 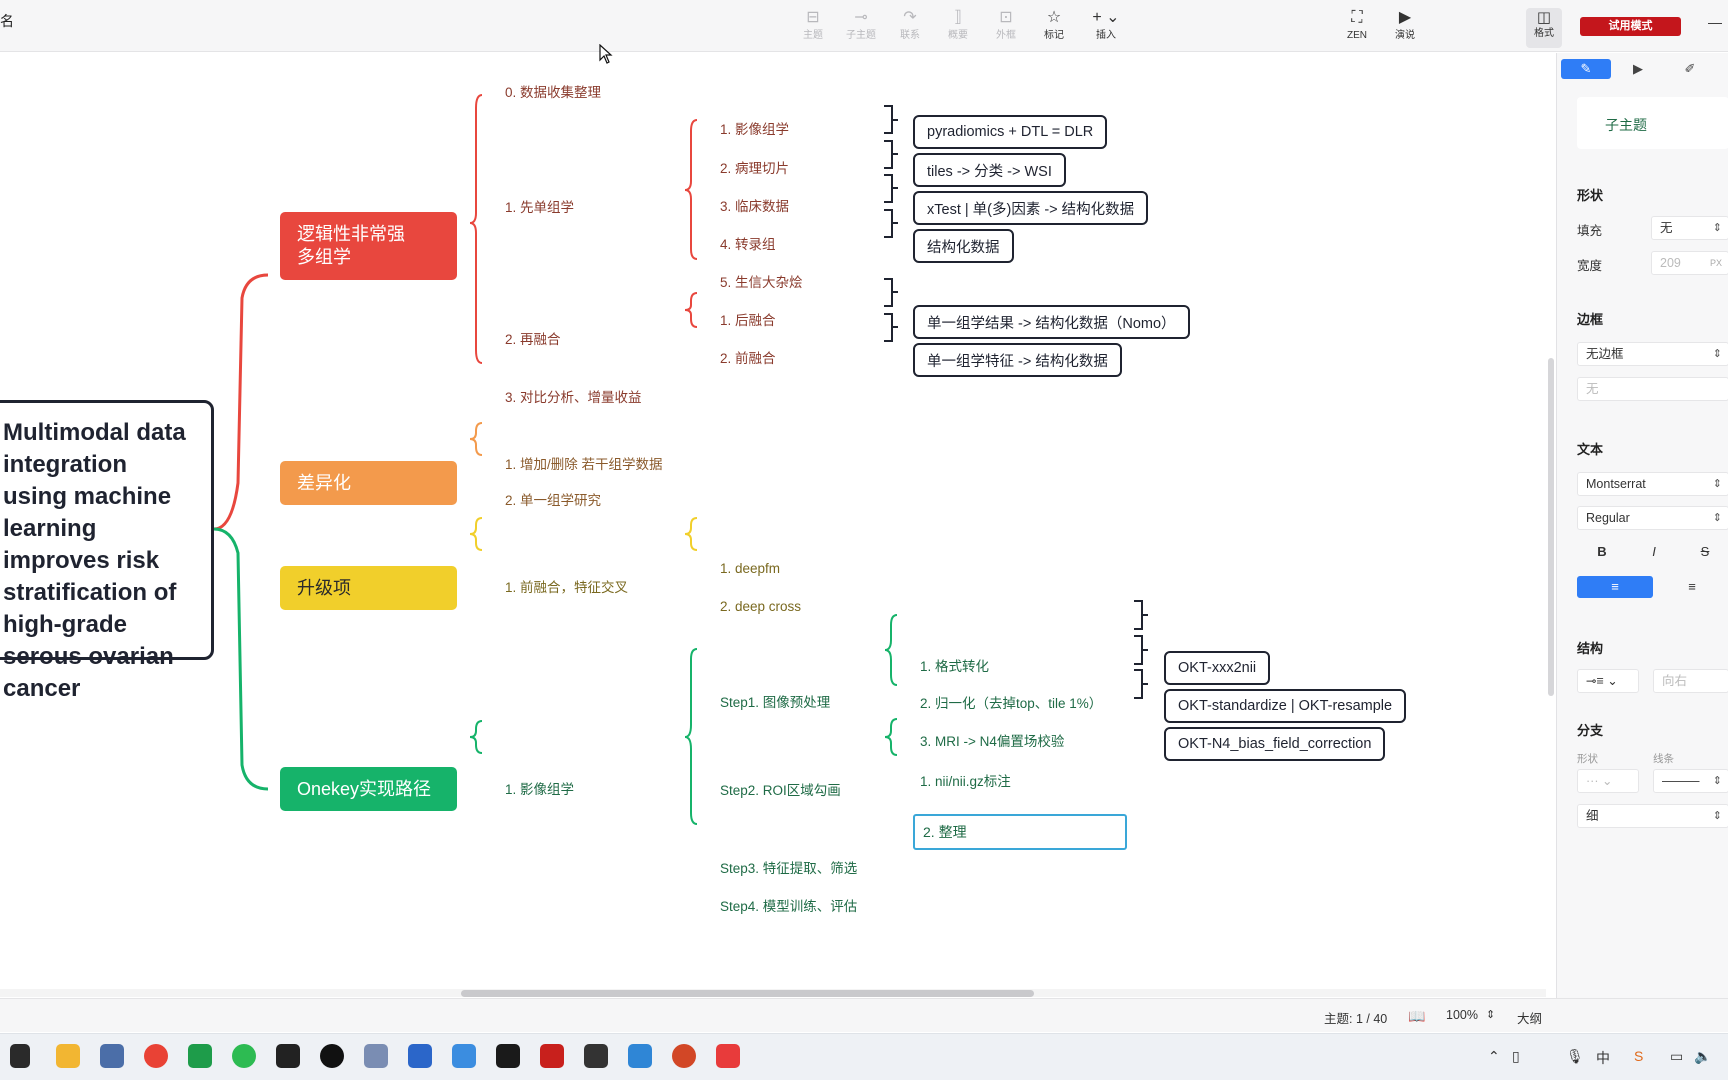 What do you see at coordinates (1689, 263) in the screenshot?
I see `width-input: 209 PX` at bounding box center [1689, 263].